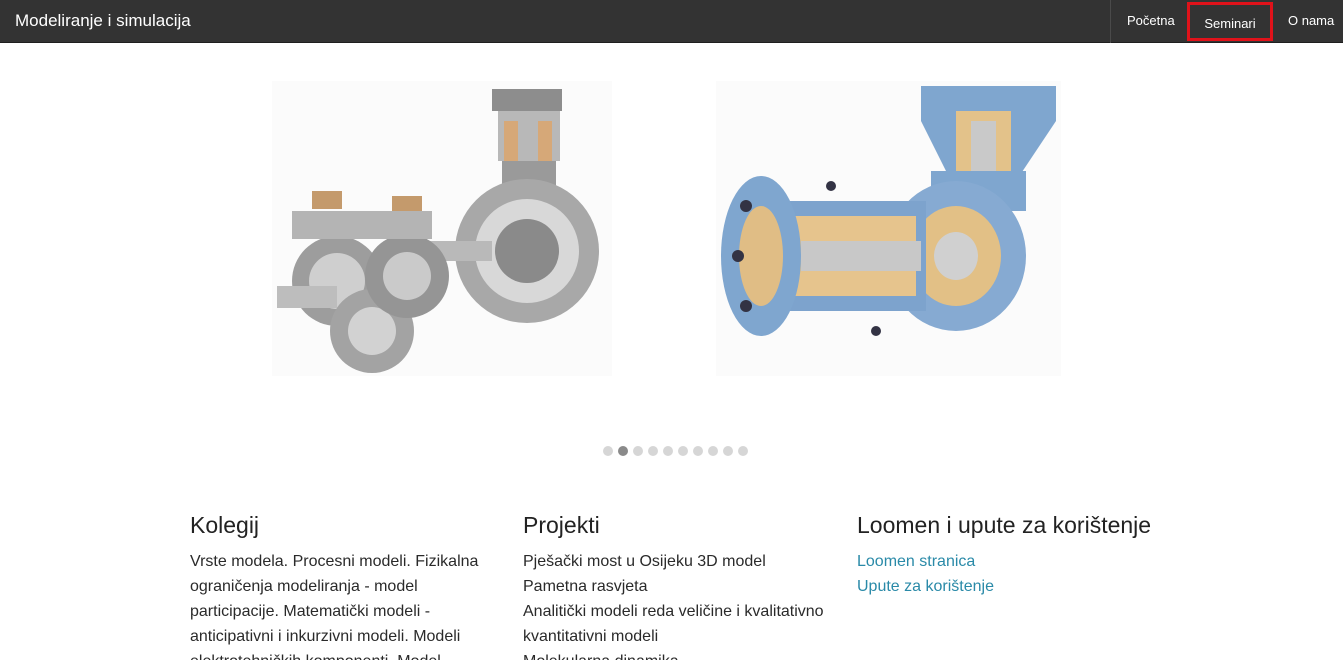 This screenshot has height=660, width=1343. Describe the element at coordinates (438, 231) in the screenshot. I see `gear-assembly-illustration` at that location.